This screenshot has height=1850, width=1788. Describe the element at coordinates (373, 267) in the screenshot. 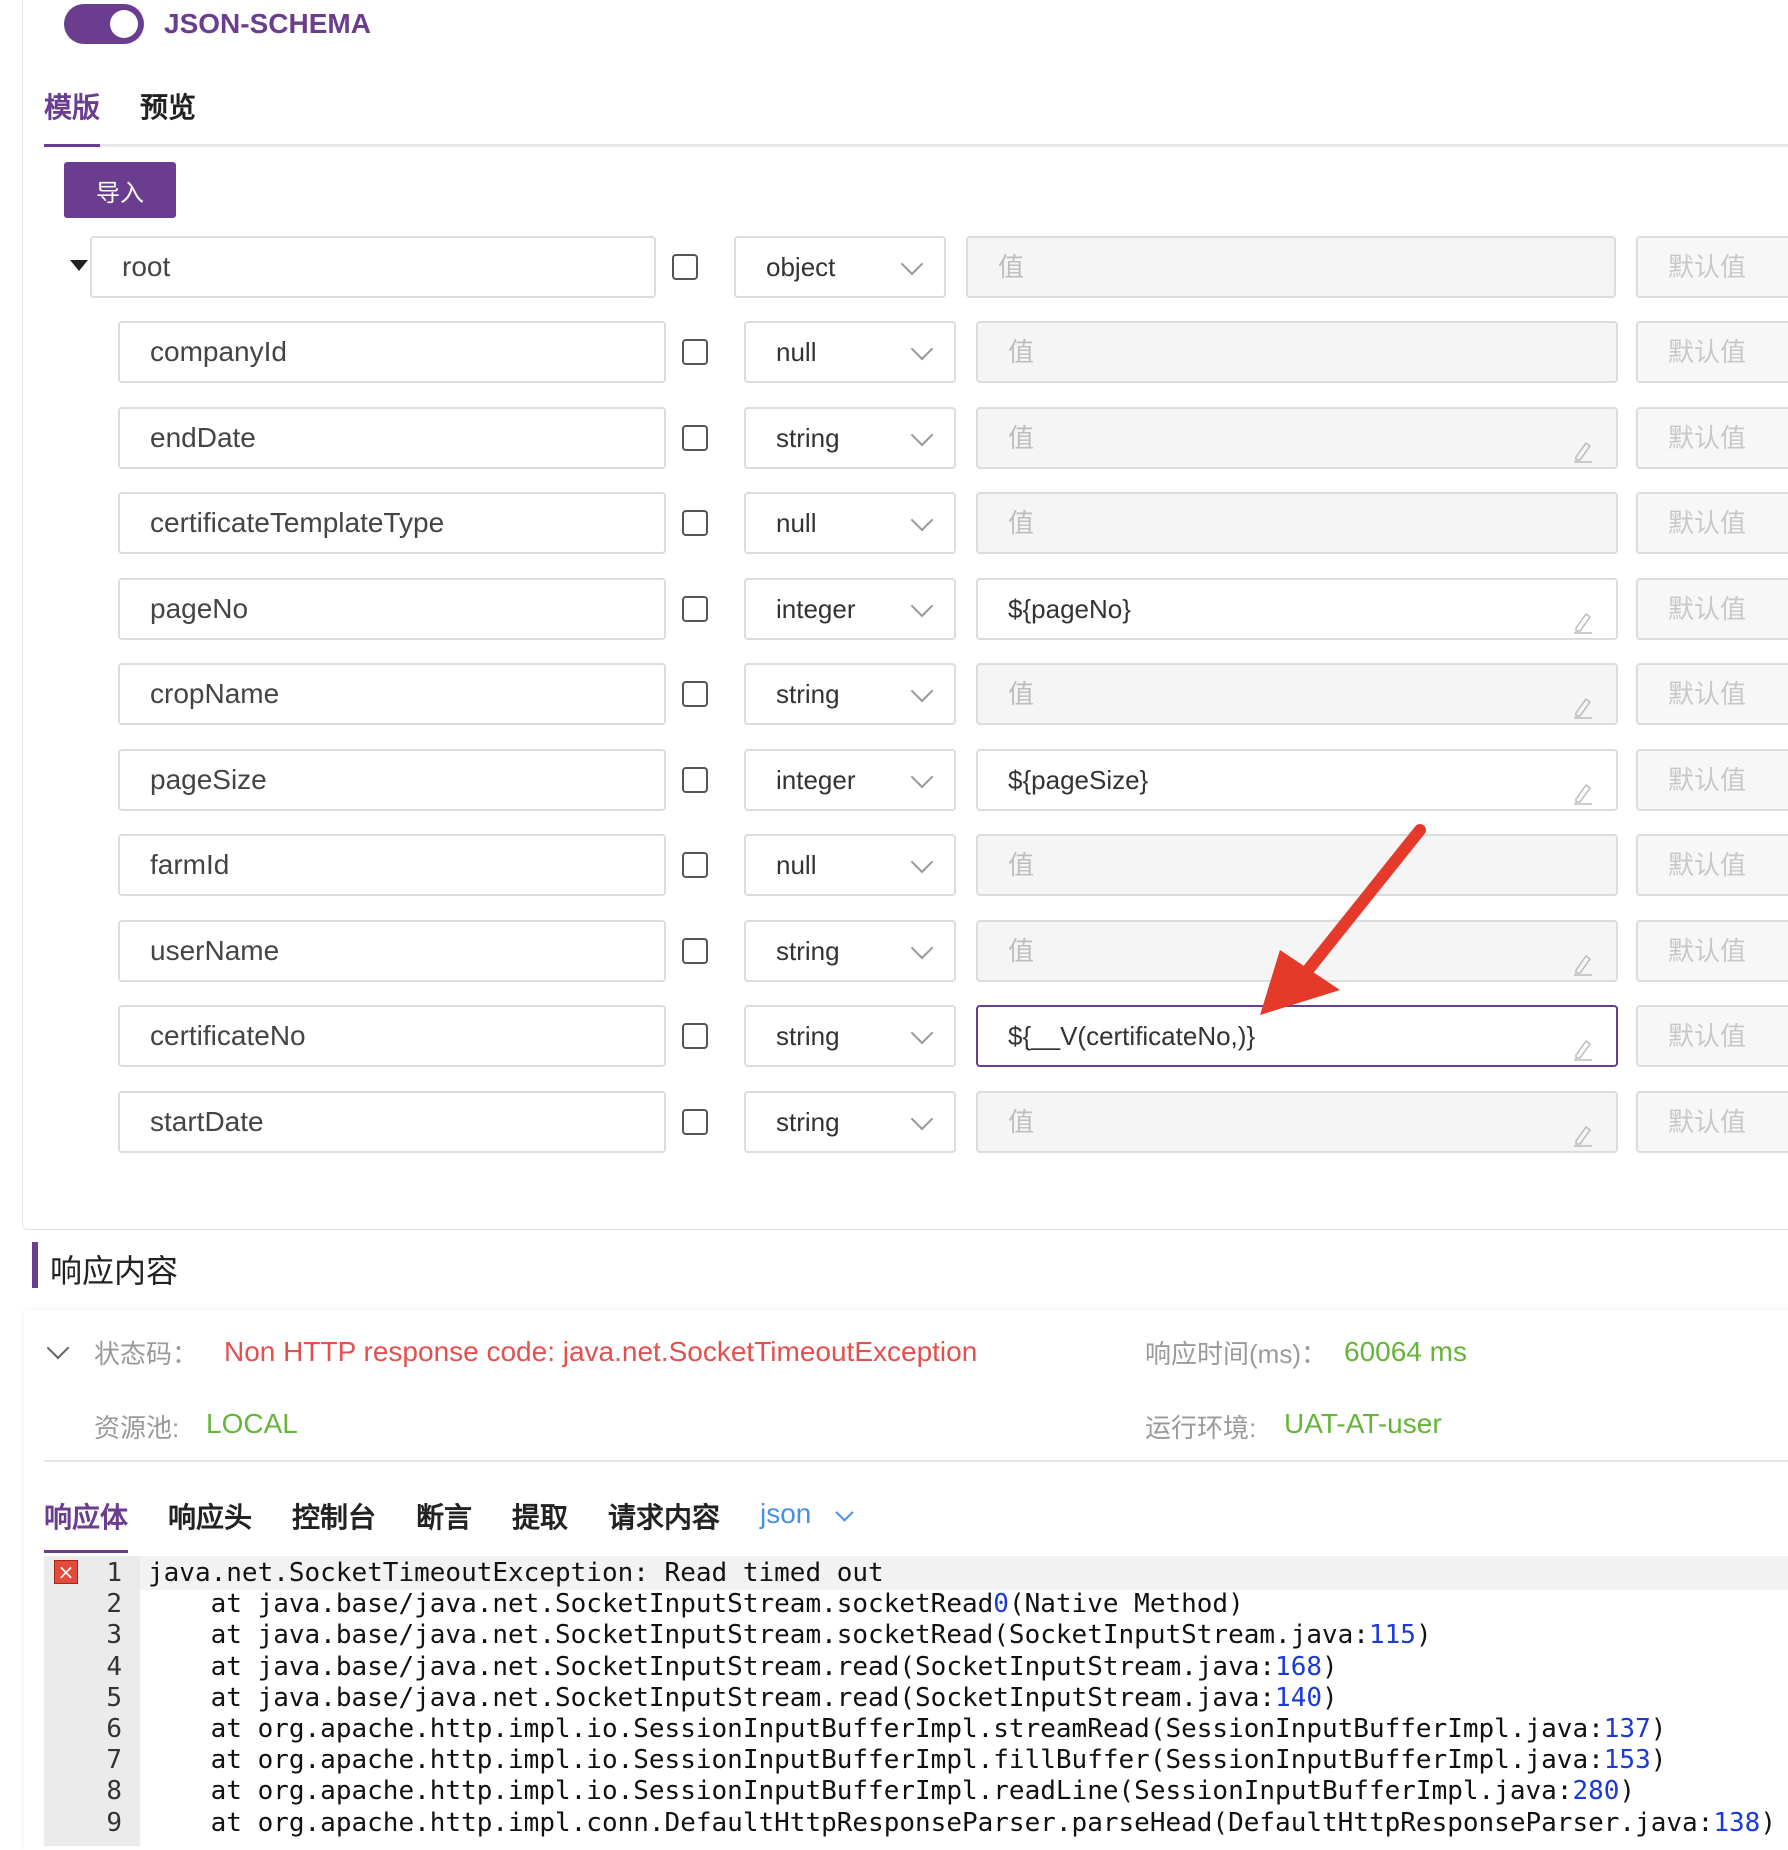

I see `field-name-input: root` at that location.